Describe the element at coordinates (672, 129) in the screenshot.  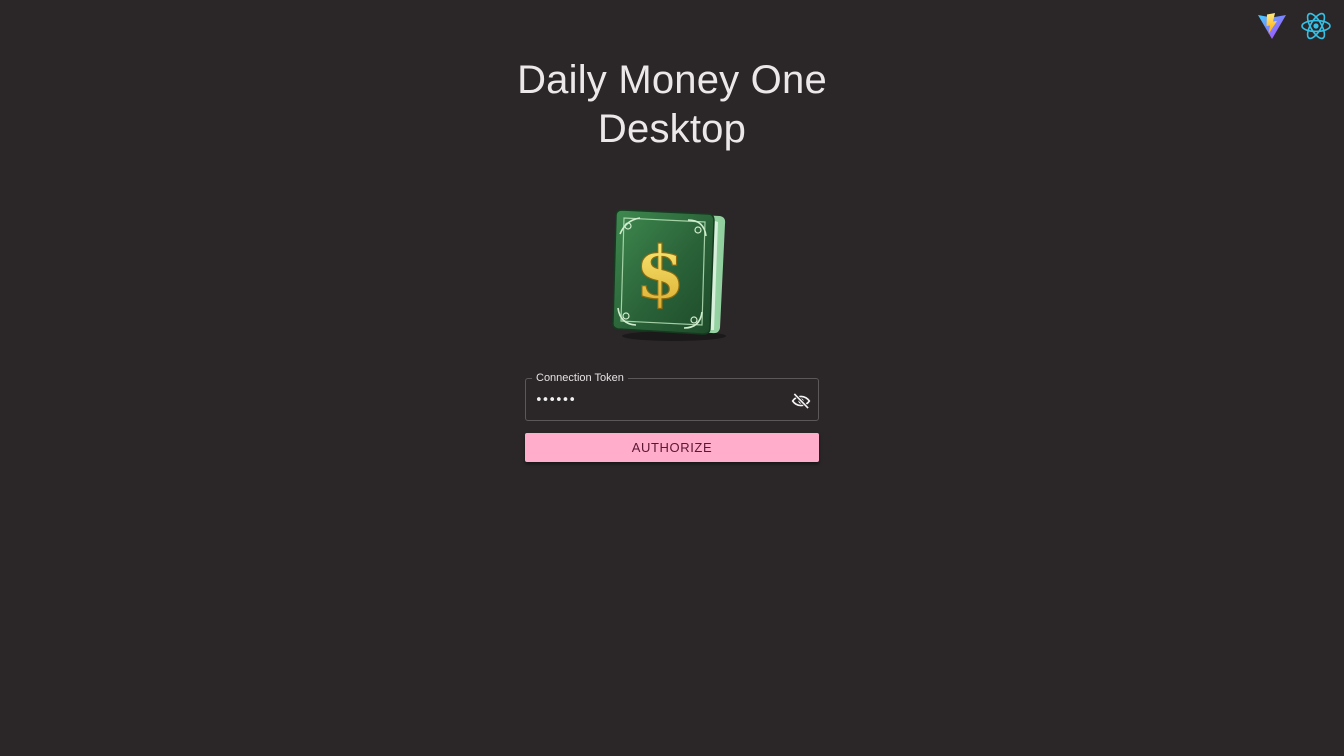
I see `title-line-2: Desktop` at that location.